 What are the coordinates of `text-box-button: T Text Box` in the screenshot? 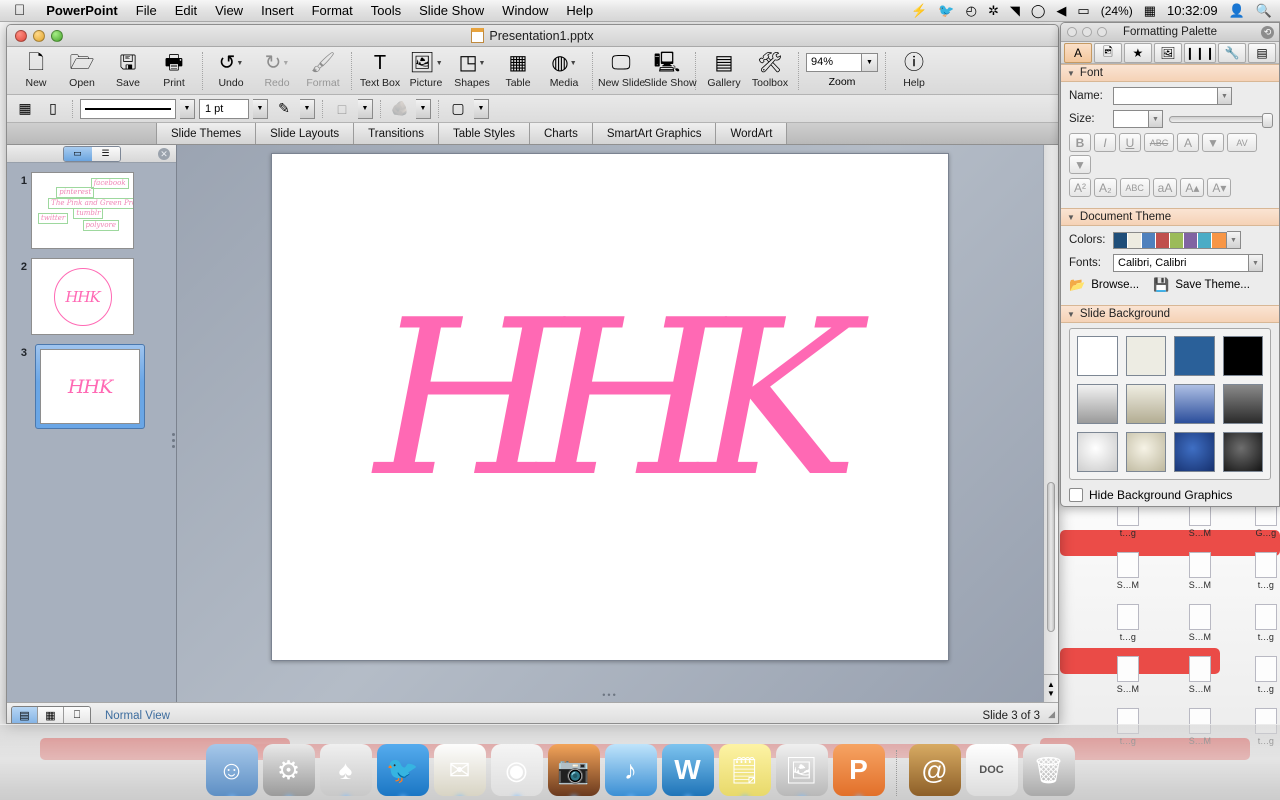 It's located at (380, 69).